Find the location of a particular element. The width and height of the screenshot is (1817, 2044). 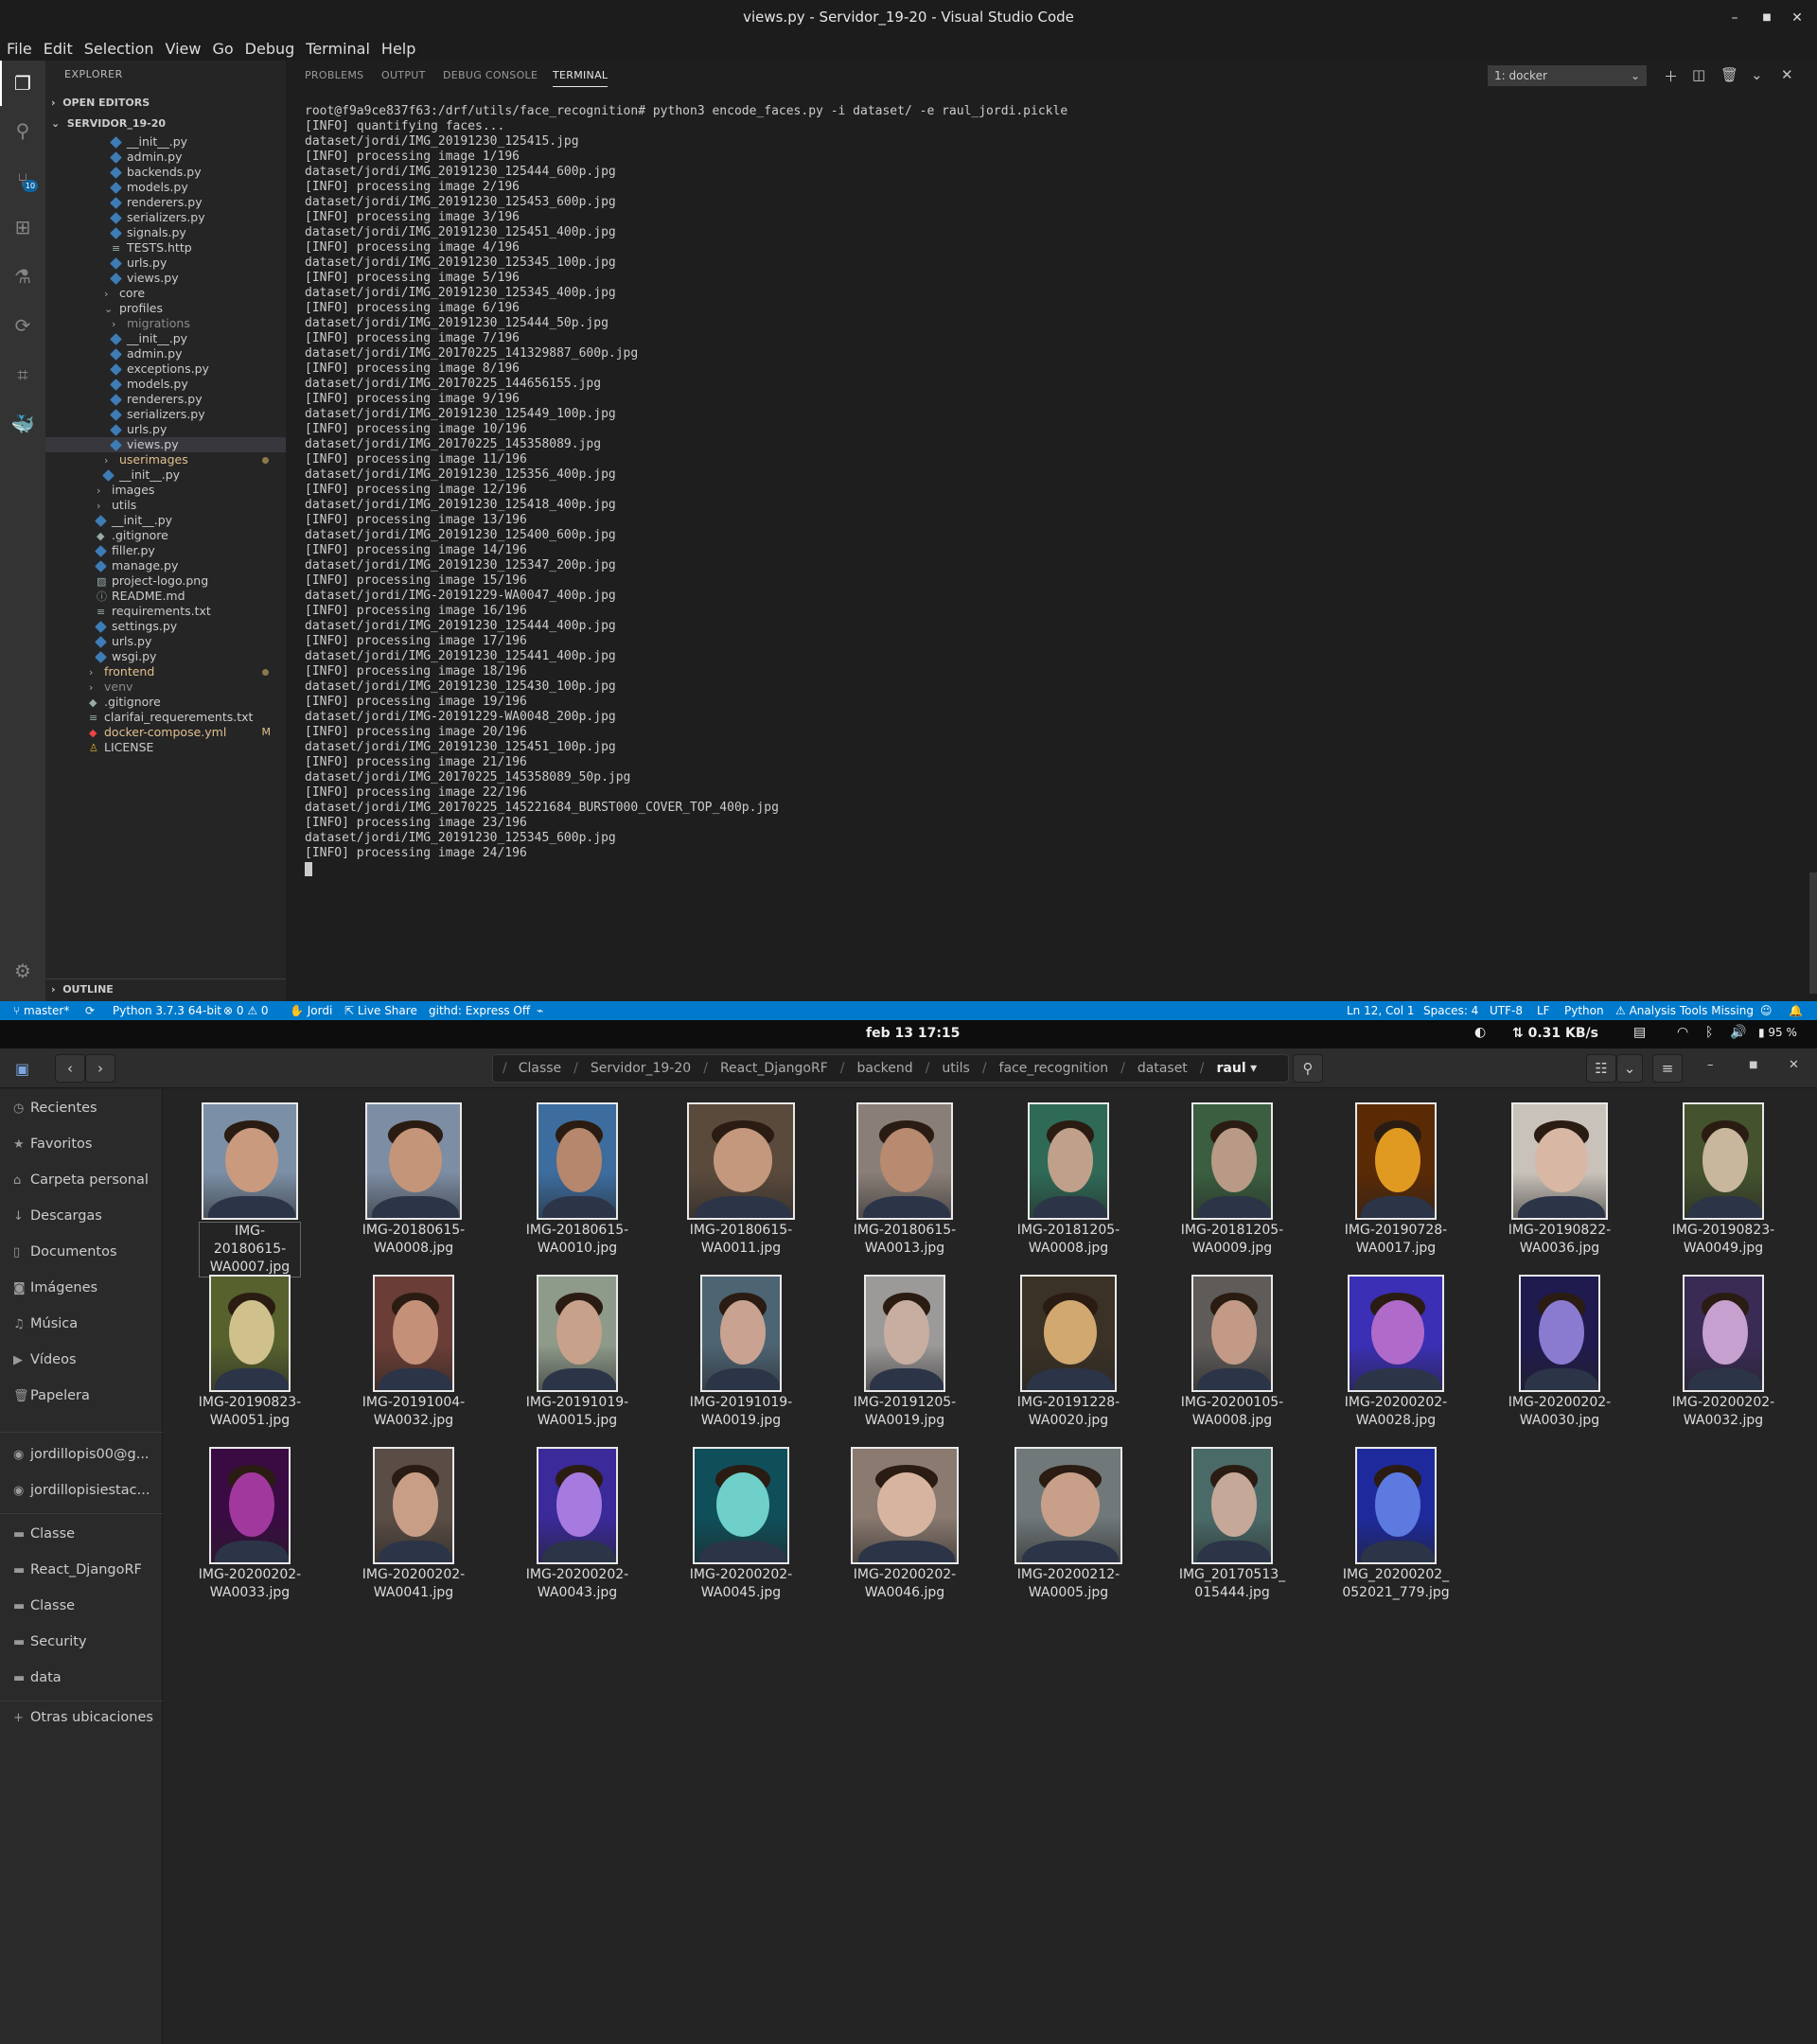

file-thumbnail: IMG-20180615- WA0010.jpg is located at coordinates (577, 1180).